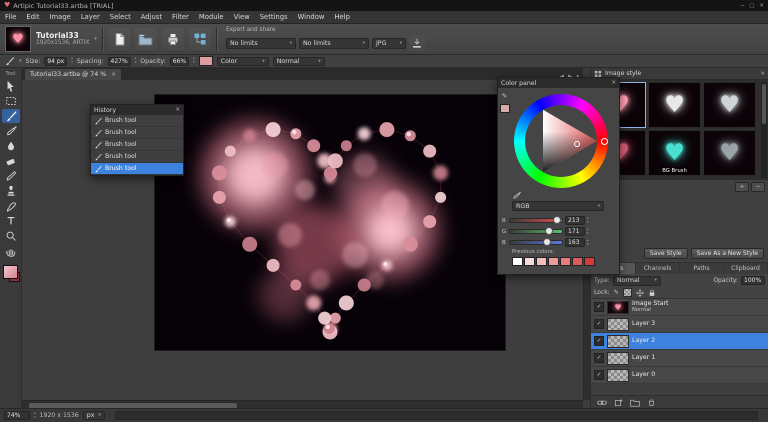  Describe the element at coordinates (242, 61) in the screenshot. I see `color-mode-select: Color ▾` at that location.